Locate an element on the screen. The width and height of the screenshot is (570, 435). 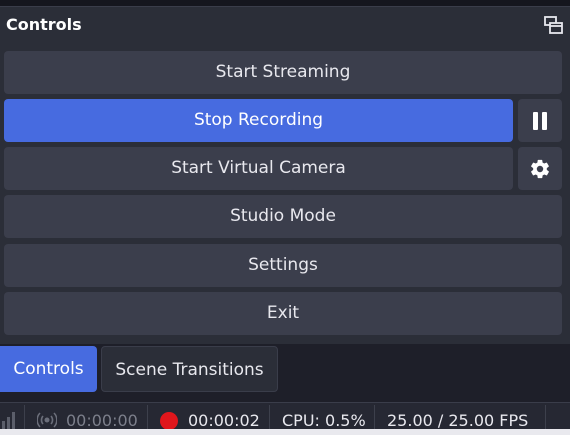
tab-scene-transitions: Scene Transitions is located at coordinates (189, 369).